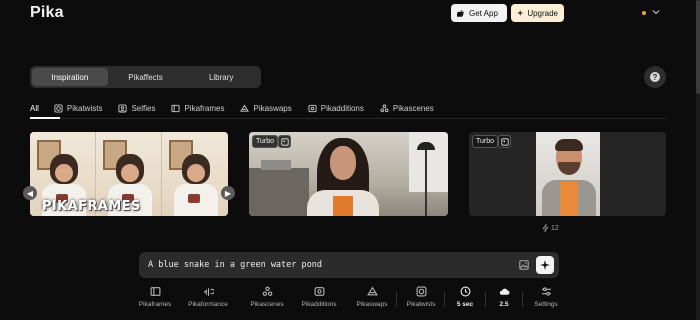 The height and width of the screenshot is (320, 700). I want to click on frames-icon, so click(176, 108).